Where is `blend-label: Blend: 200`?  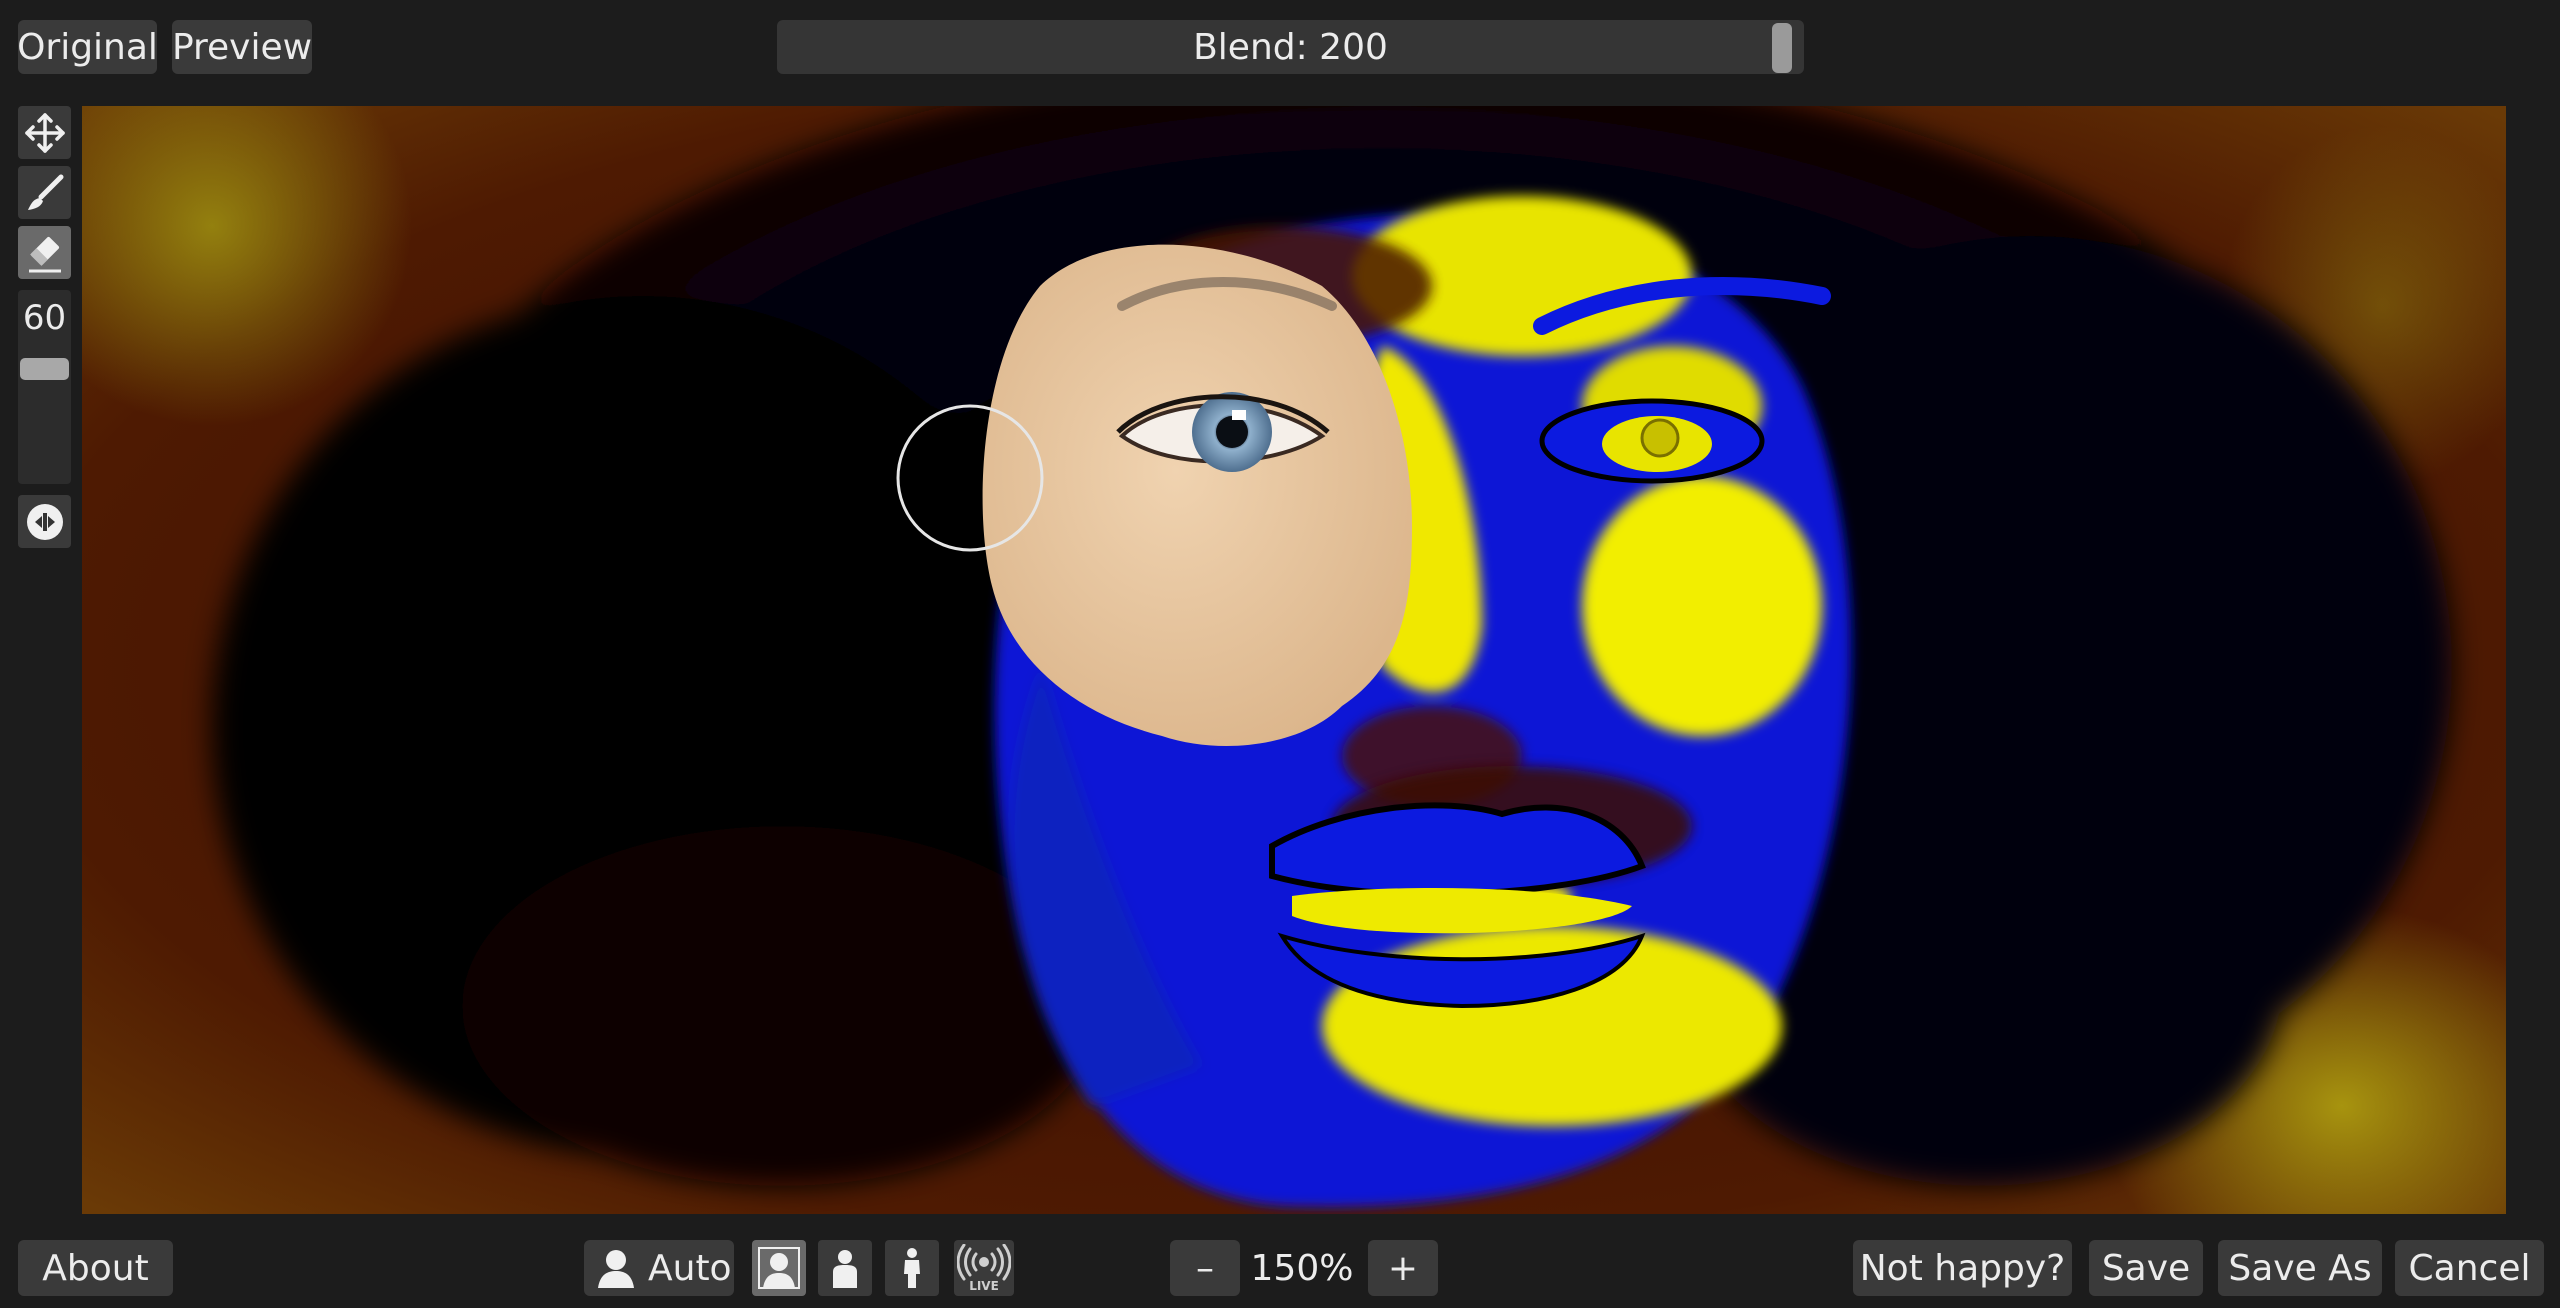 blend-label: Blend: 200 is located at coordinates (1290, 47).